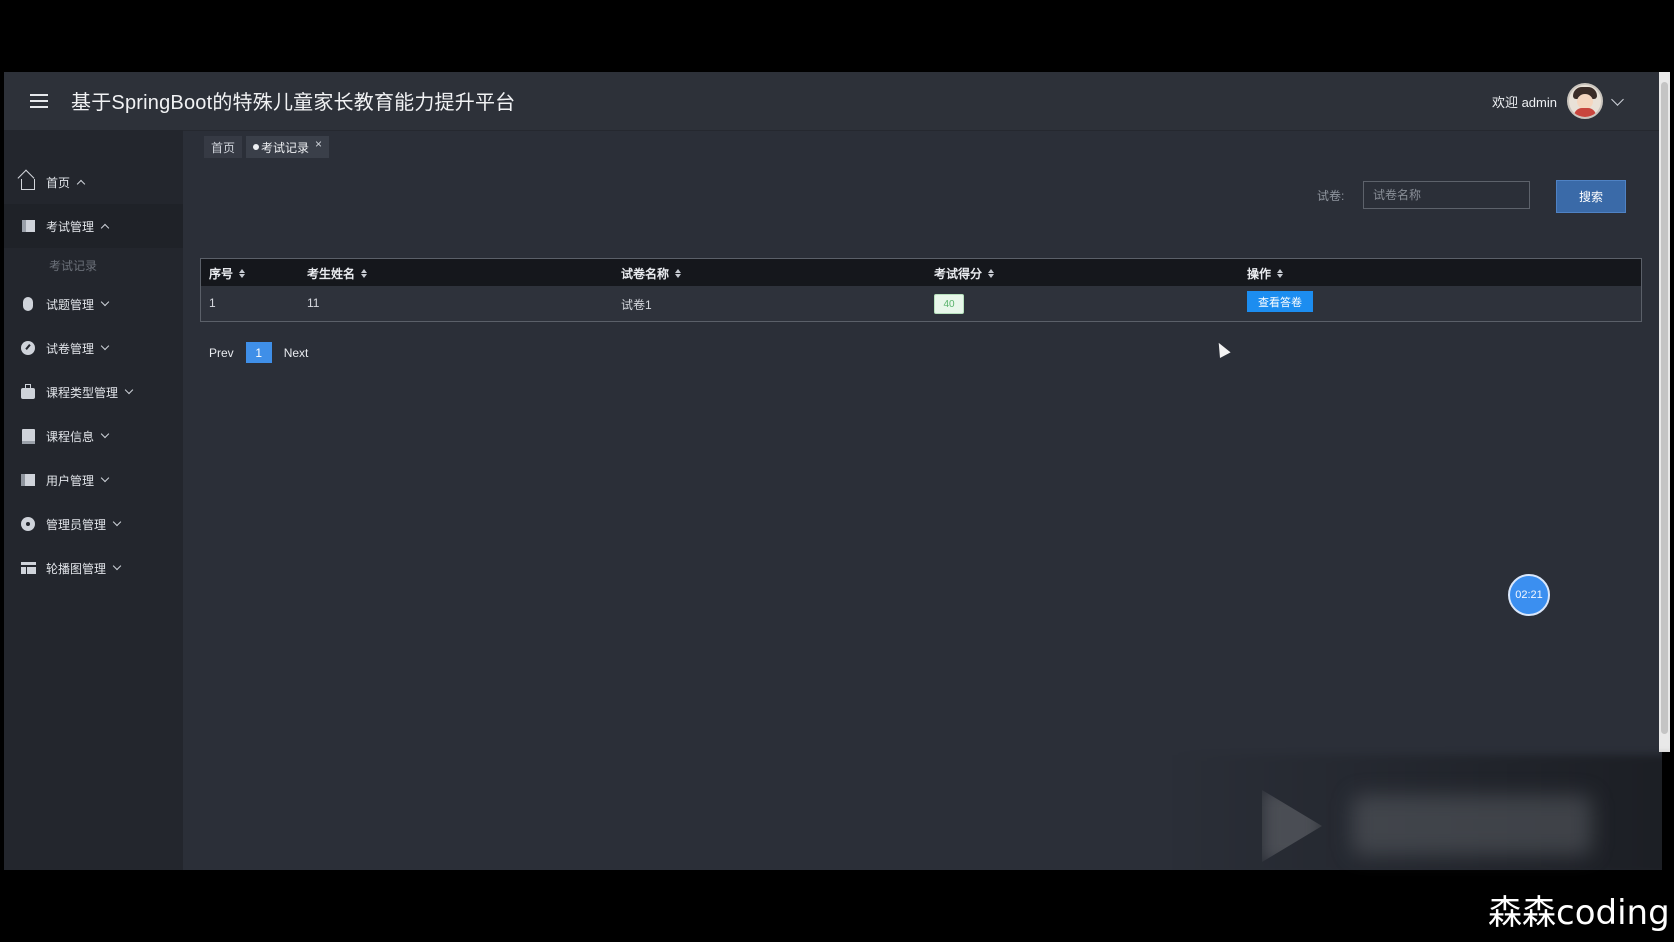 This screenshot has height=942, width=1674. I want to click on sidebar-item-label: 试题管理, so click(70, 304).